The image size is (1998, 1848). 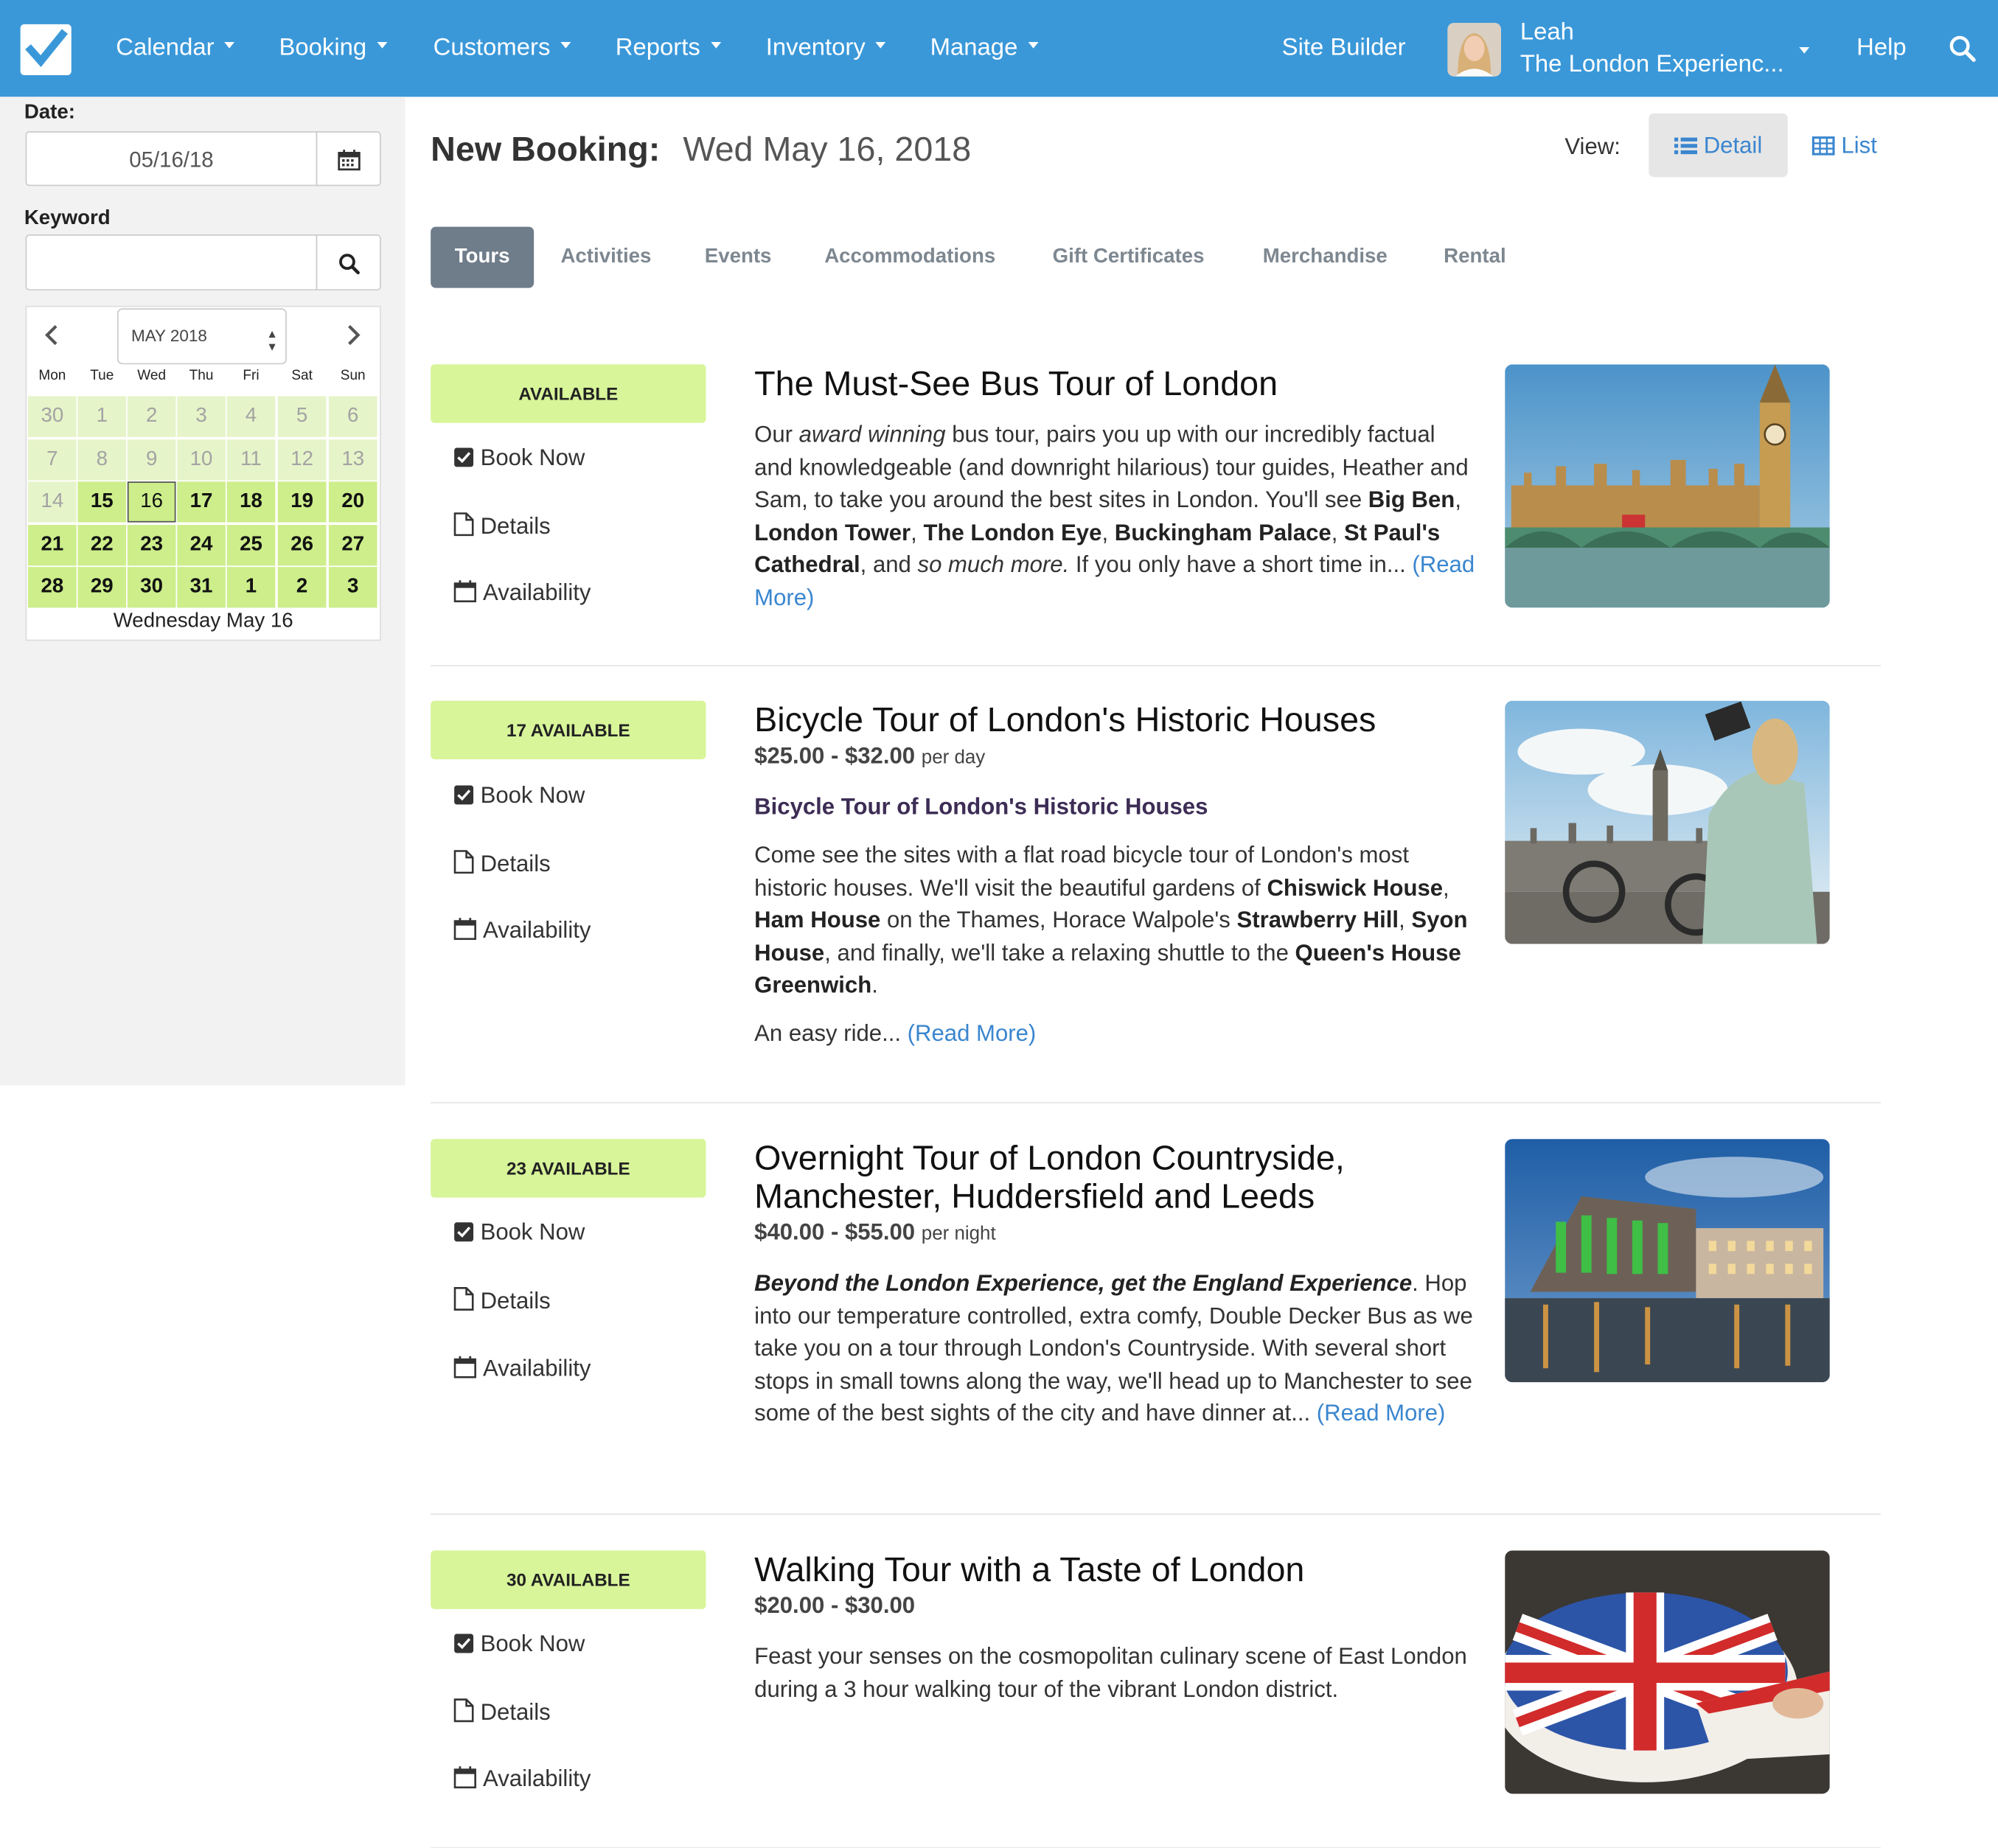 What do you see at coordinates (1823, 146) in the screenshot?
I see `table-icon` at bounding box center [1823, 146].